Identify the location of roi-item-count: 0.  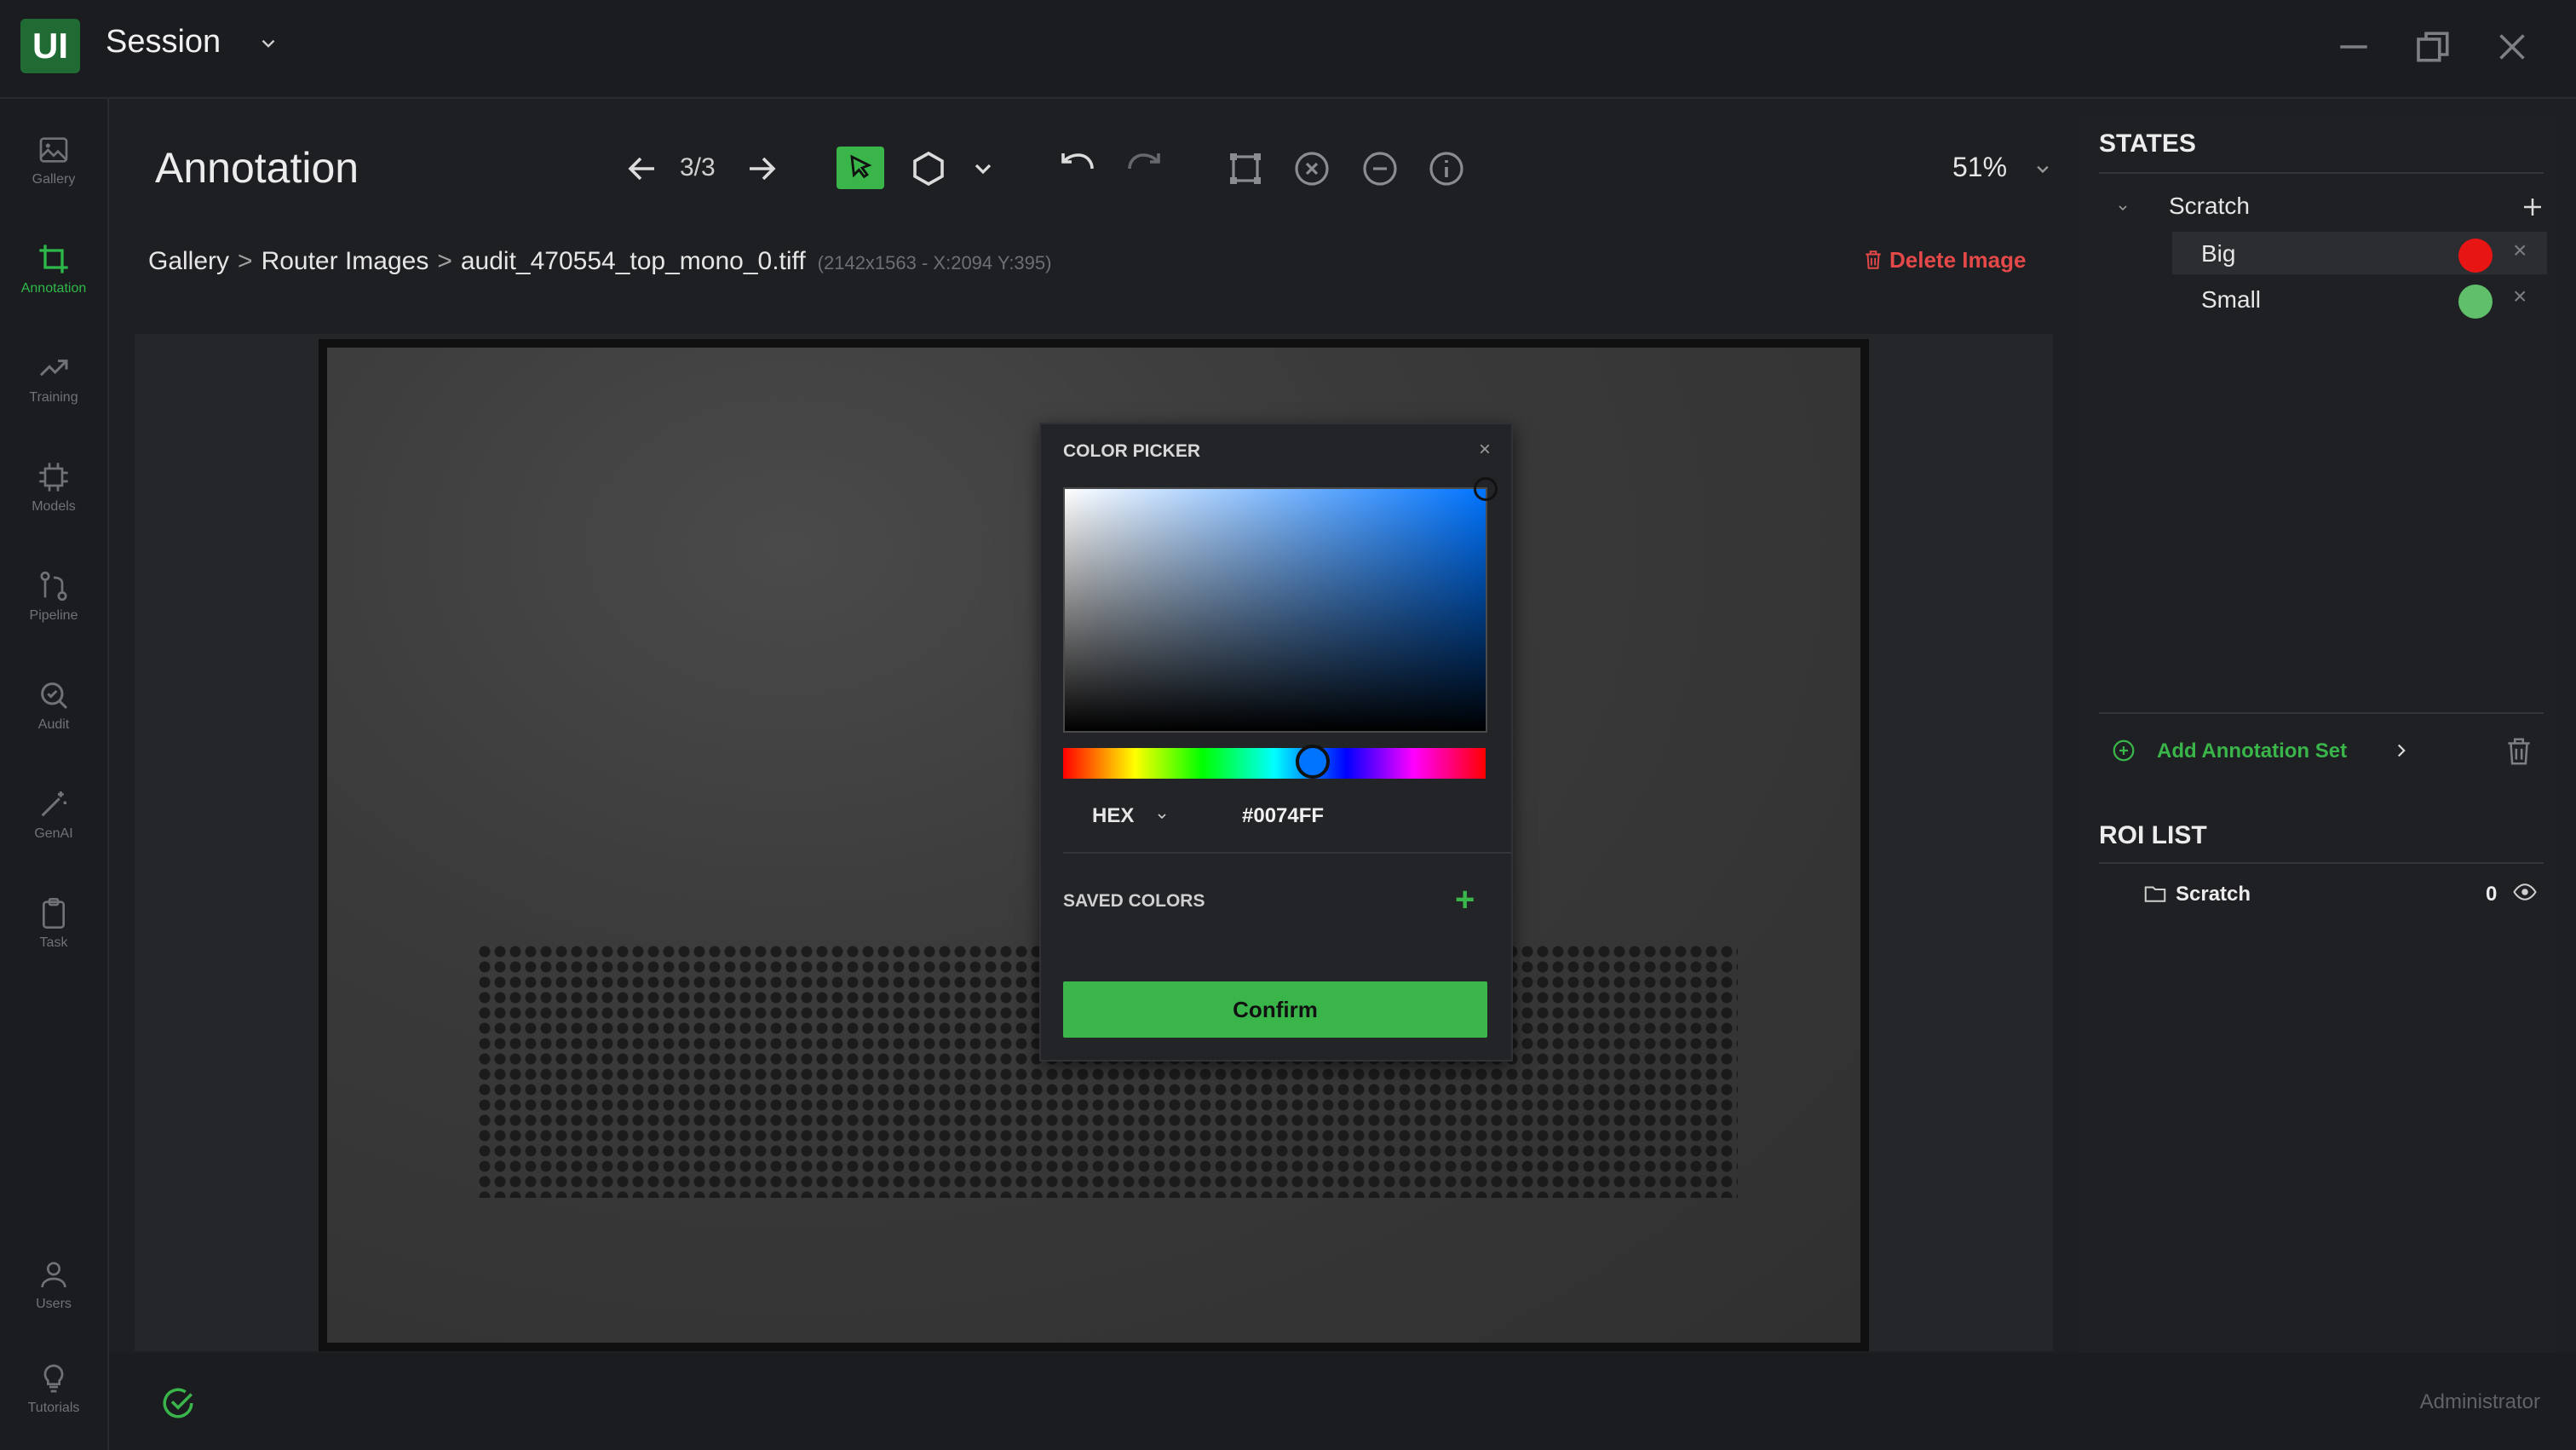
(2492, 894).